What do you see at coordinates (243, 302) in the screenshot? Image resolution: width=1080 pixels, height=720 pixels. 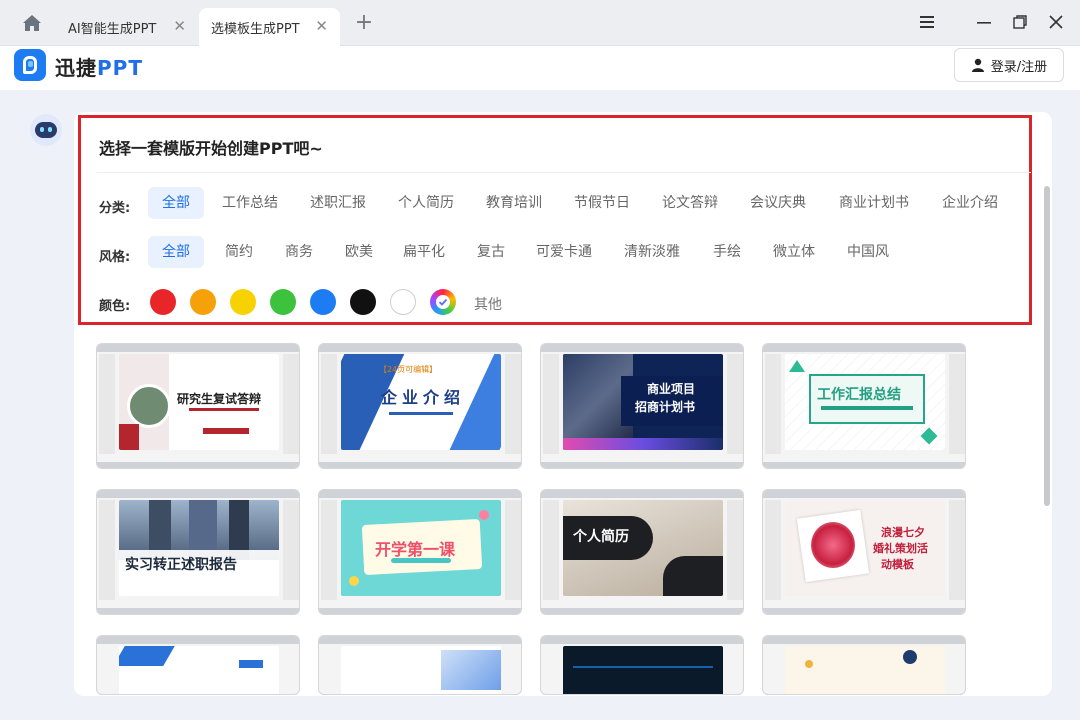 I see `color-swatch-yellow` at bounding box center [243, 302].